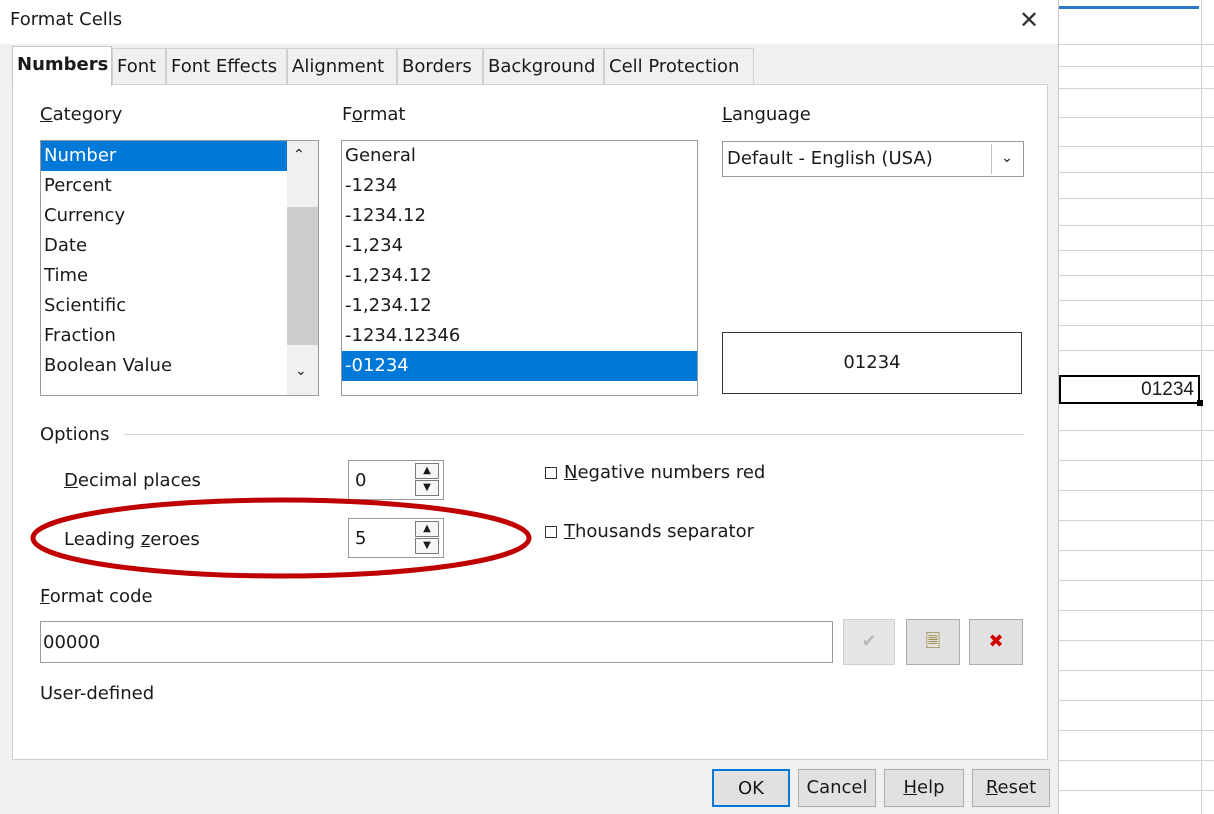  I want to click on format-item-selected: -01234, so click(519, 366).